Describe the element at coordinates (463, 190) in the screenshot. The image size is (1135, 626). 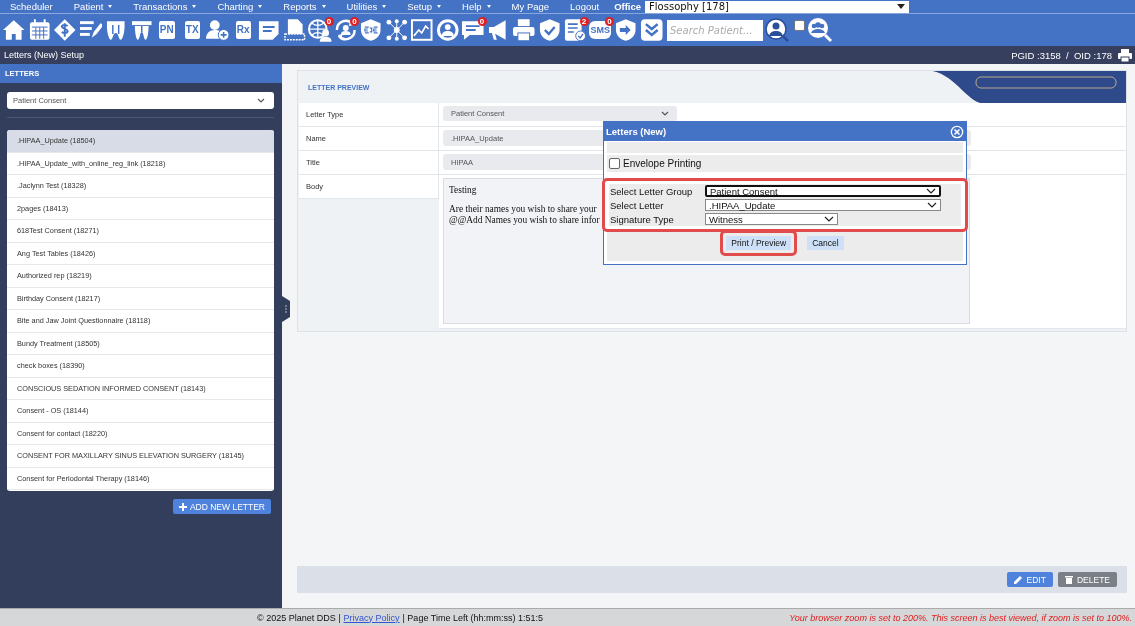
I see `body-text: Testing` at that location.